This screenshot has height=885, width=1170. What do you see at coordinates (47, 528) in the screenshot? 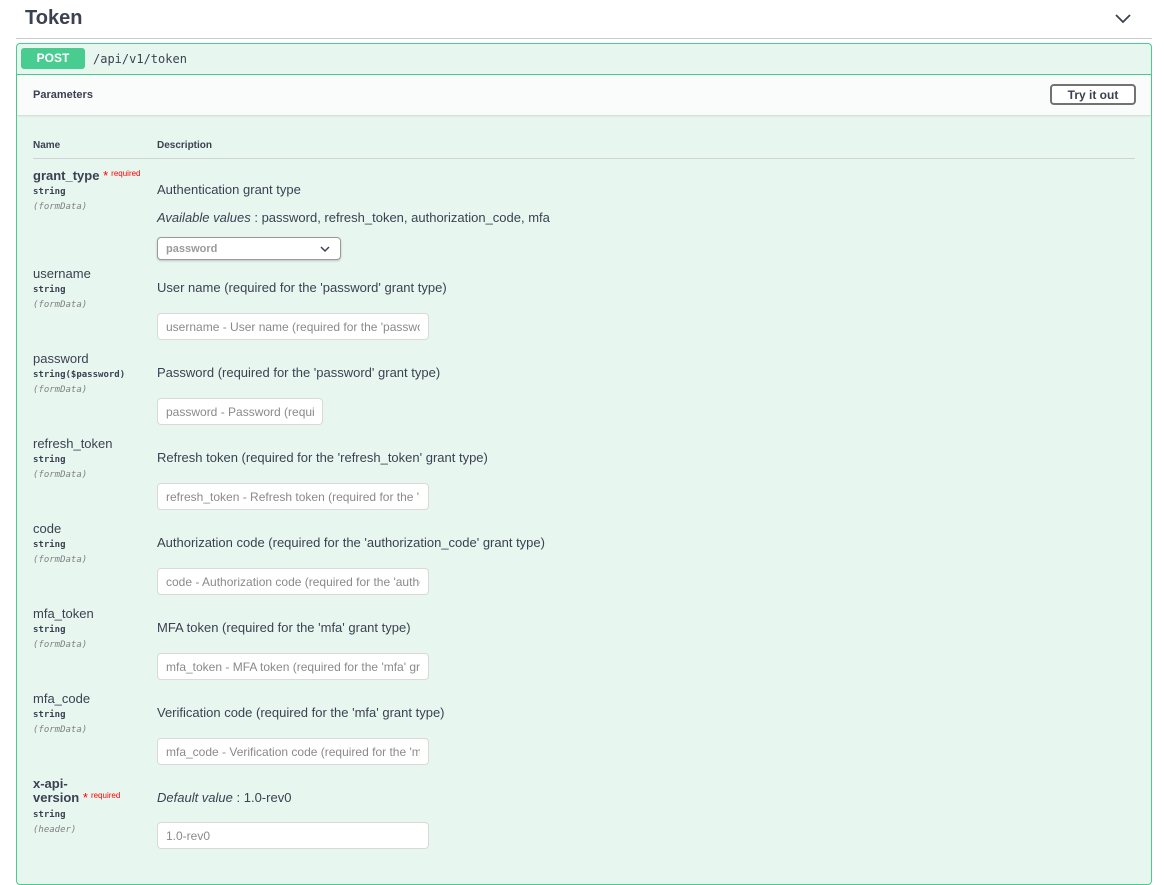
I see `param-name-code: code` at bounding box center [47, 528].